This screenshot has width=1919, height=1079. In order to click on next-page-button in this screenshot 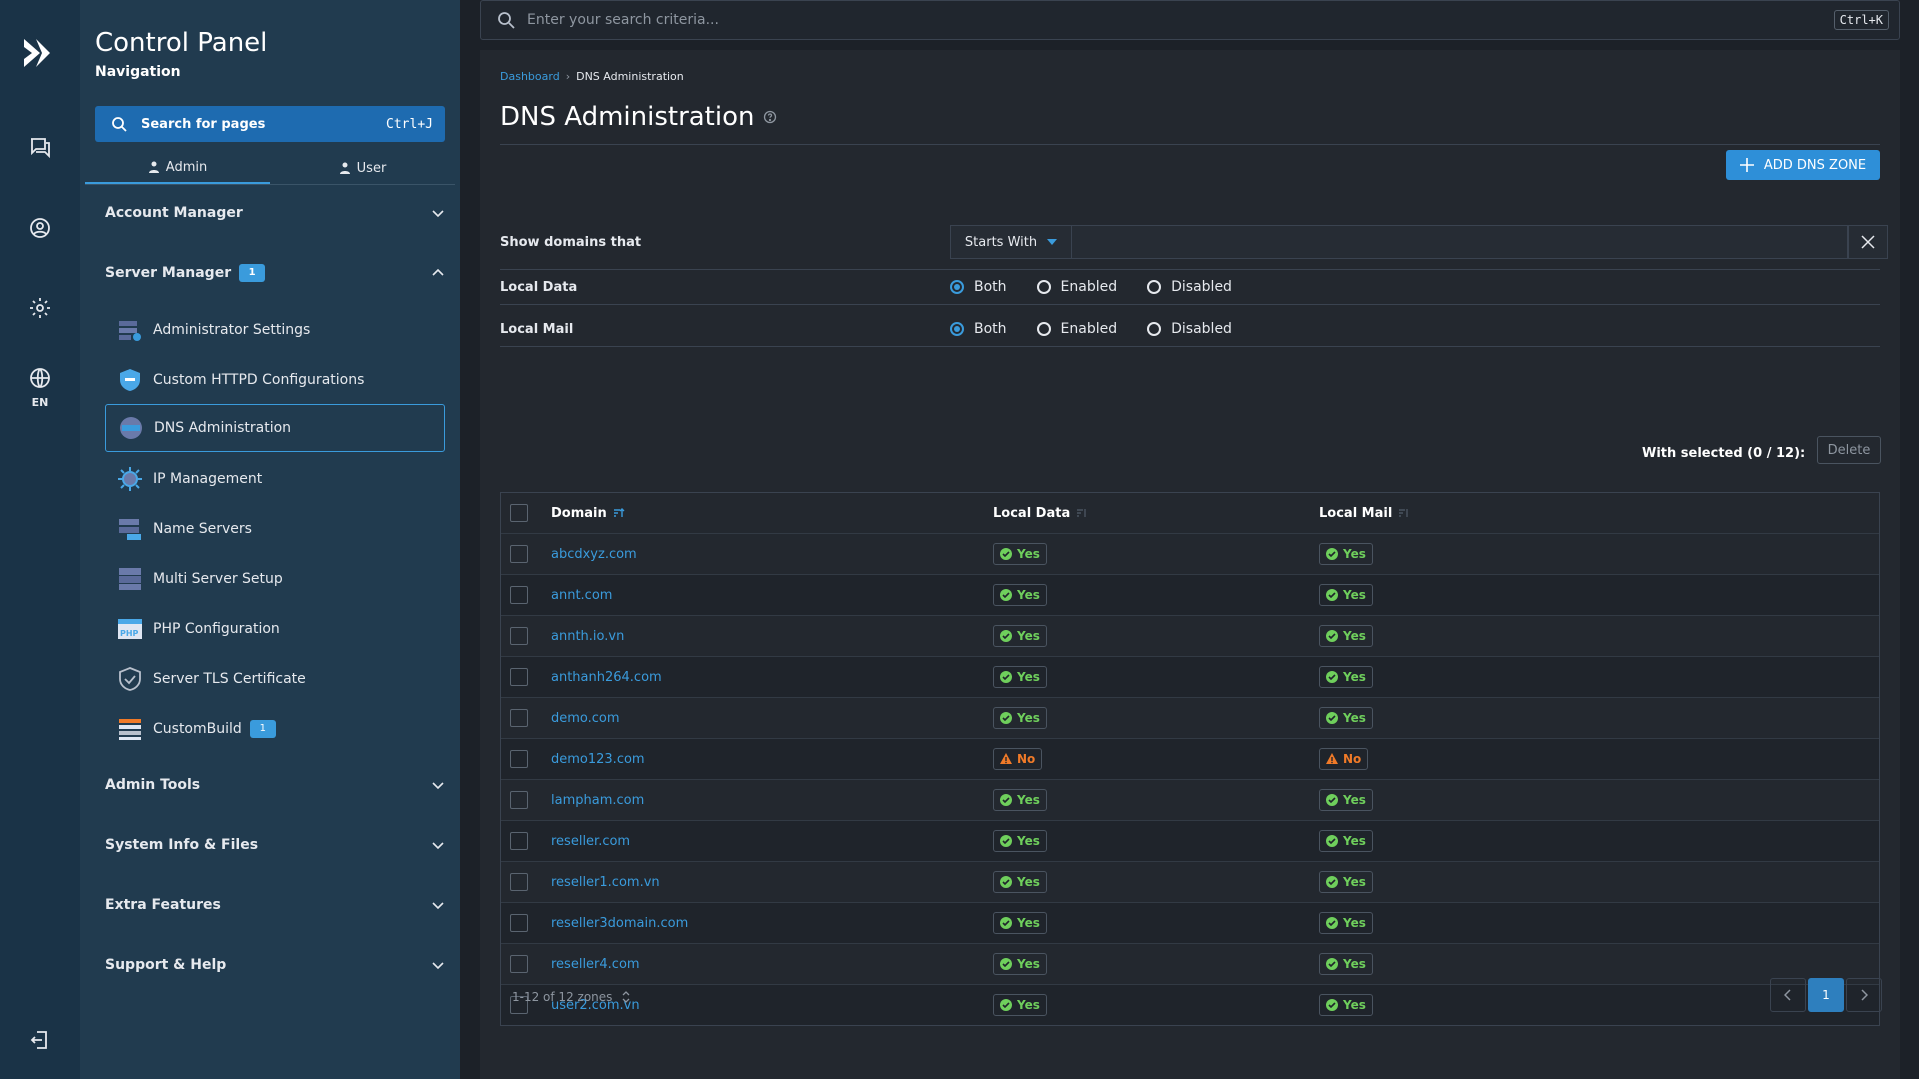, I will do `click(1864, 995)`.